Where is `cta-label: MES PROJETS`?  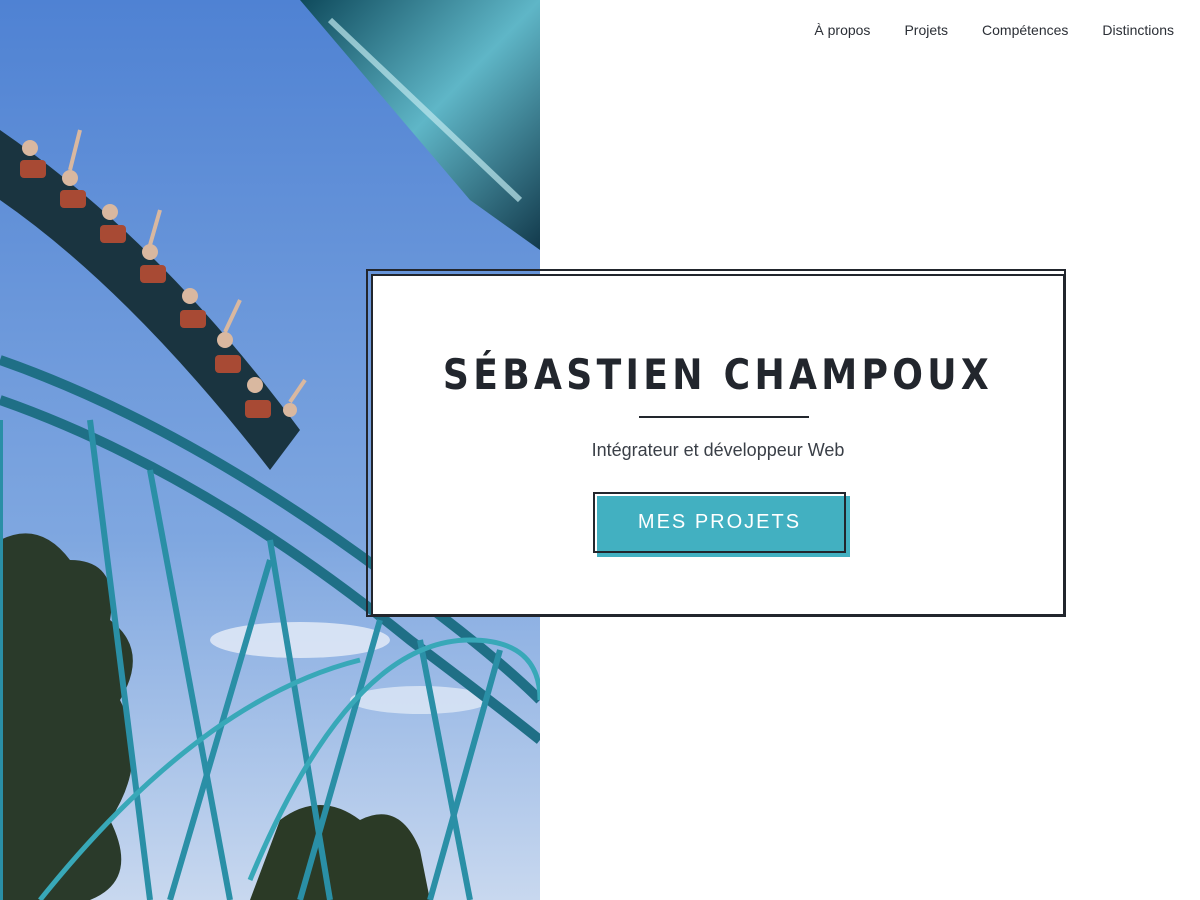
cta-label: MES PROJETS is located at coordinates (719, 522).